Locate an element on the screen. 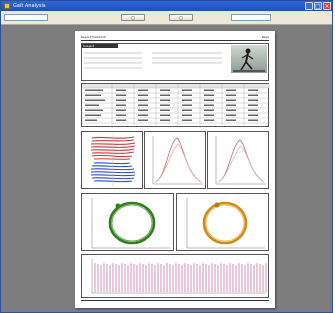 This screenshot has width=335, height=313. runner-figure-icon is located at coordinates (249, 60).